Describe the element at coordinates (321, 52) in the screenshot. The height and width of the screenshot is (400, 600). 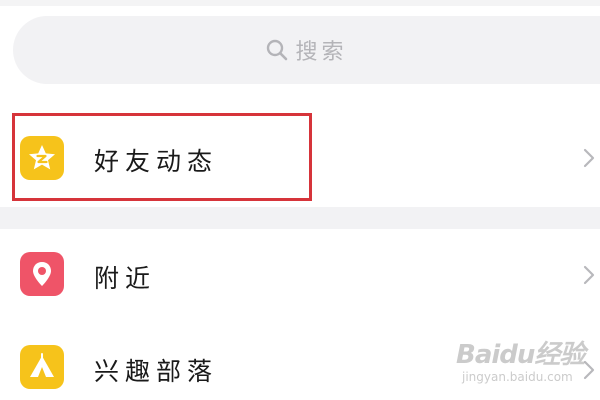
I see `search-placeholder: 搜索` at that location.